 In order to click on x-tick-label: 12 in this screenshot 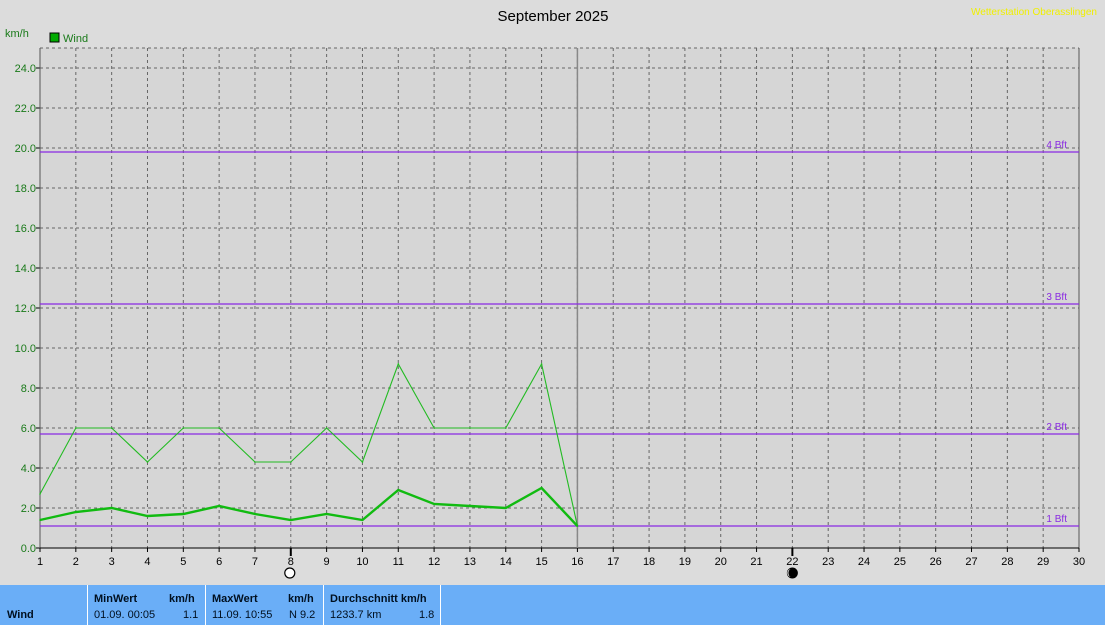, I will do `click(434, 562)`.